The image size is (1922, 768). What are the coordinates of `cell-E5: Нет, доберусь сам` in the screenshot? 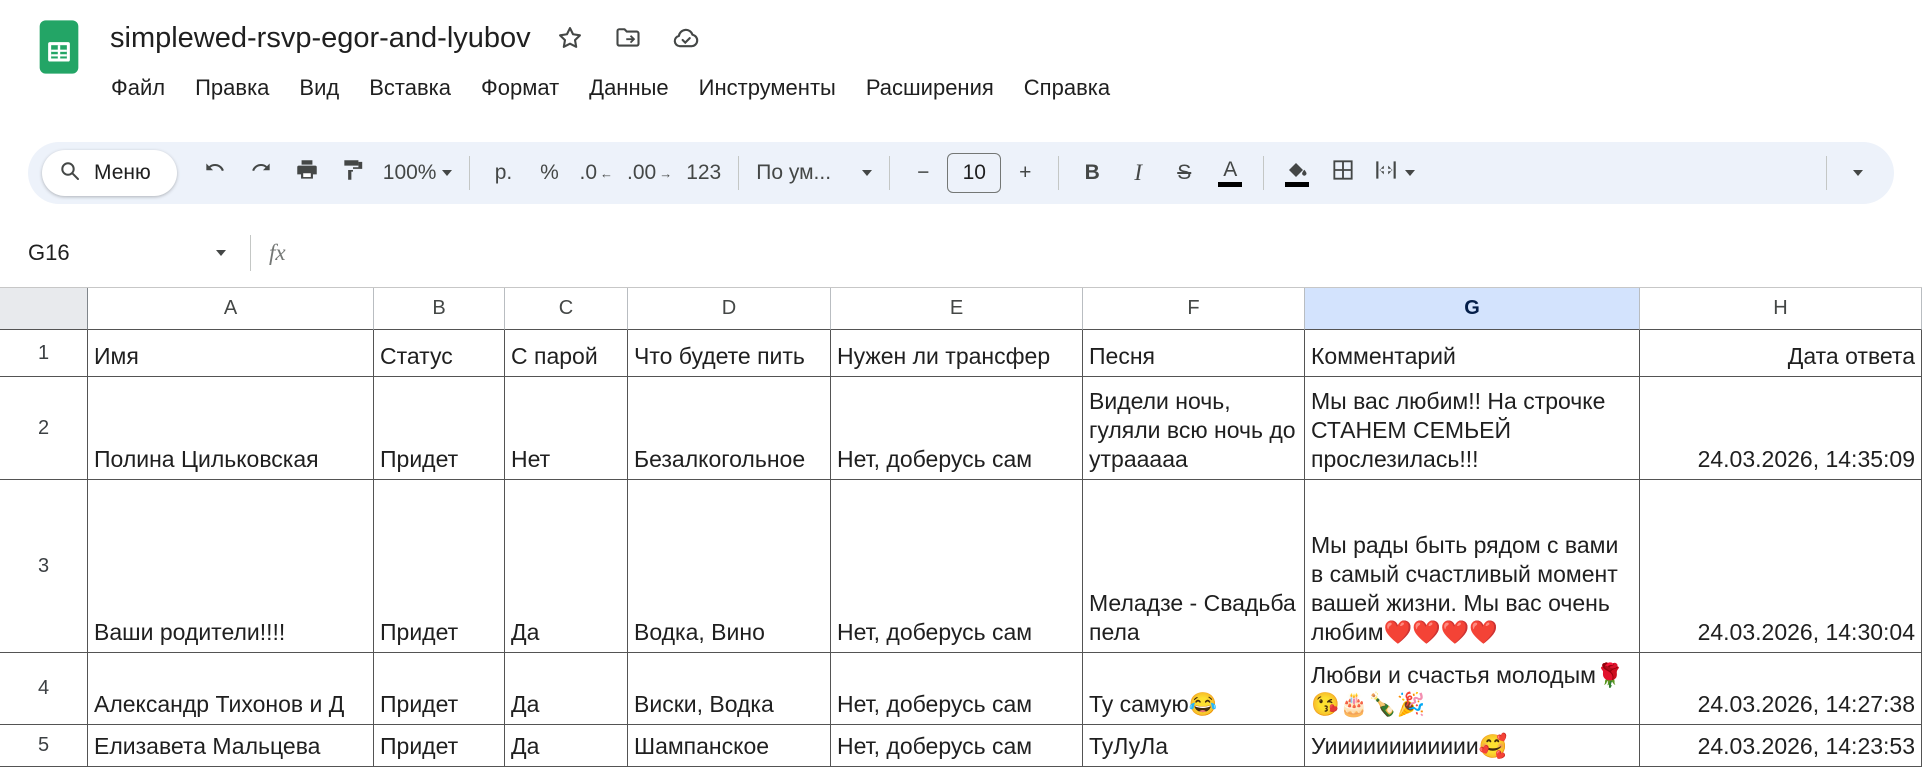 It's located at (957, 746).